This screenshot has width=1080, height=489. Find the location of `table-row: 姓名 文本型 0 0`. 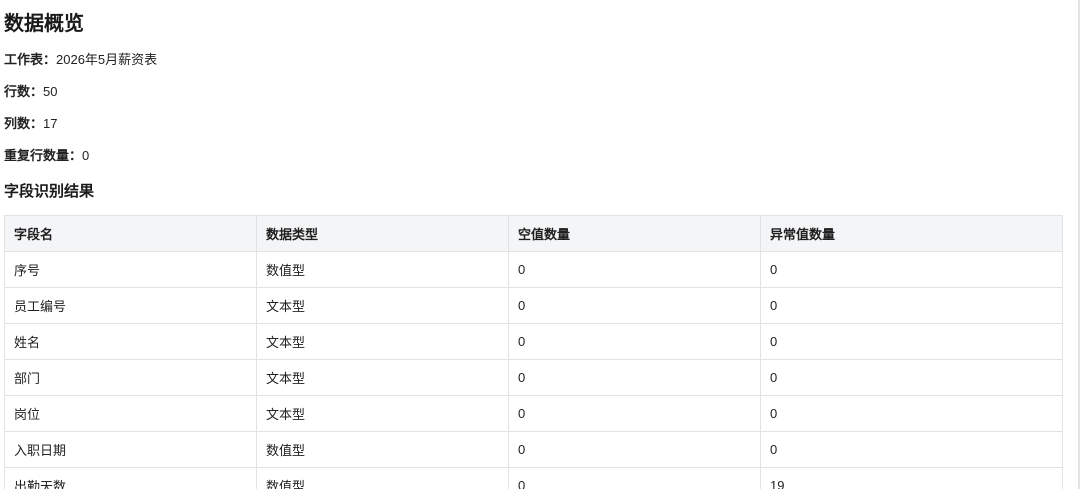

table-row: 姓名 文本型 0 0 is located at coordinates (533, 341).